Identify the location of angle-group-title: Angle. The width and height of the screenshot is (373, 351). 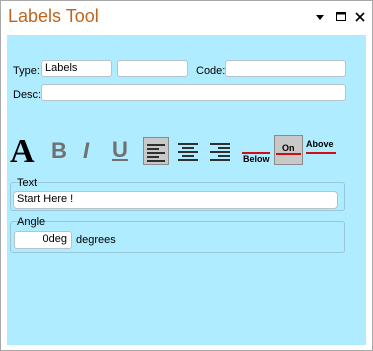
(31, 222).